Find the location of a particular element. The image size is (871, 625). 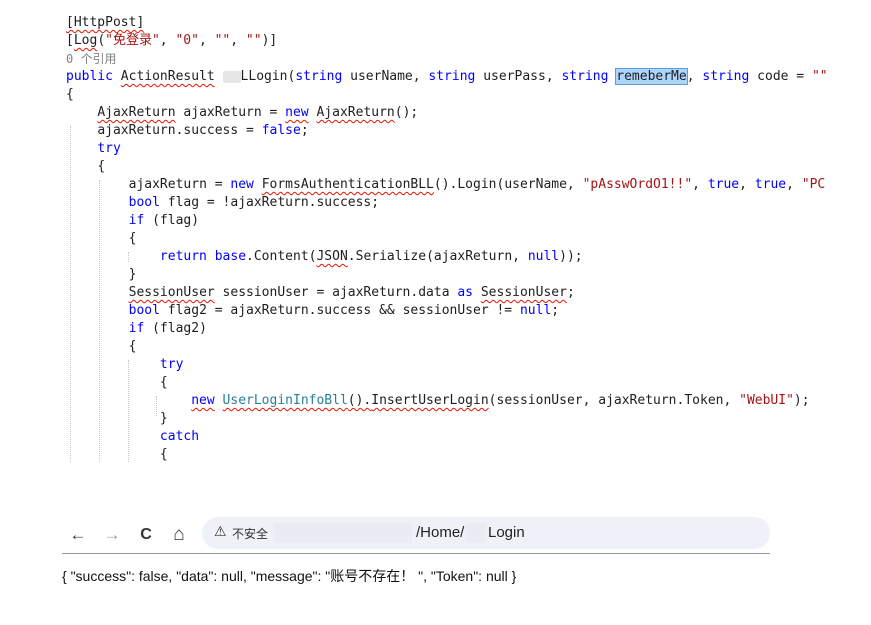

code-token: try is located at coordinates (171, 364).